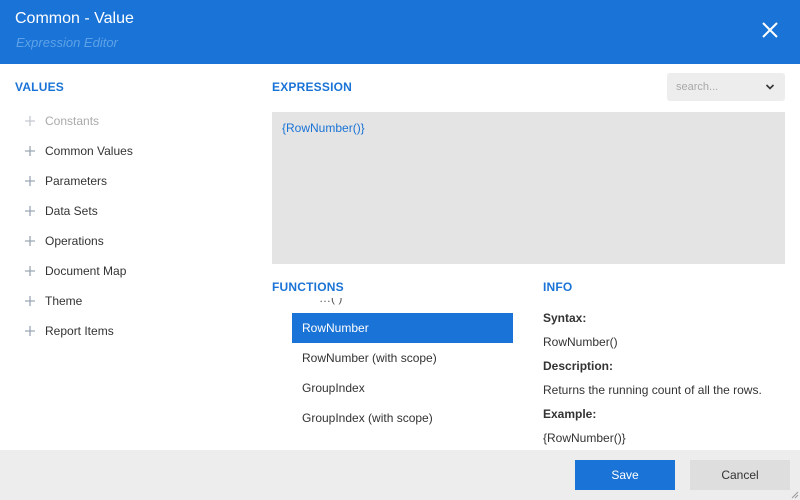 The image size is (800, 500). Describe the element at coordinates (312, 87) in the screenshot. I see `expression-heading: EXPRESSION` at that location.